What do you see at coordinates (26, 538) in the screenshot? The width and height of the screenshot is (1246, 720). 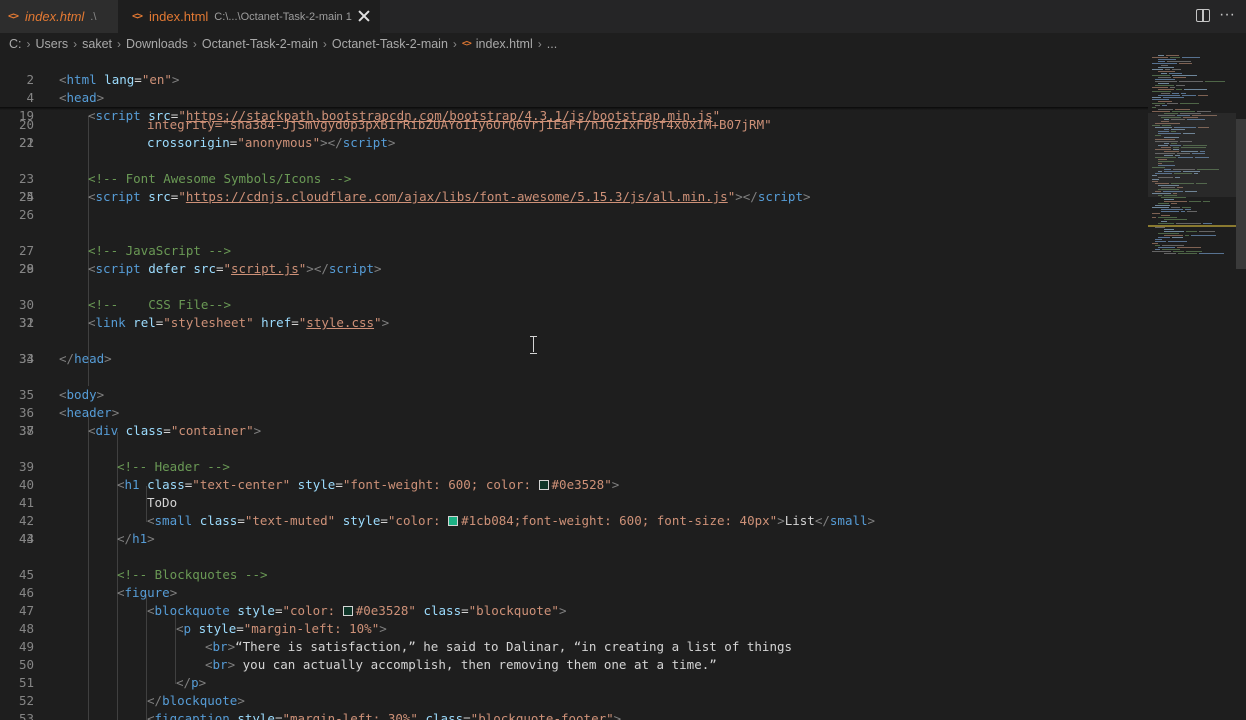 I see `code-line: 44` at bounding box center [26, 538].